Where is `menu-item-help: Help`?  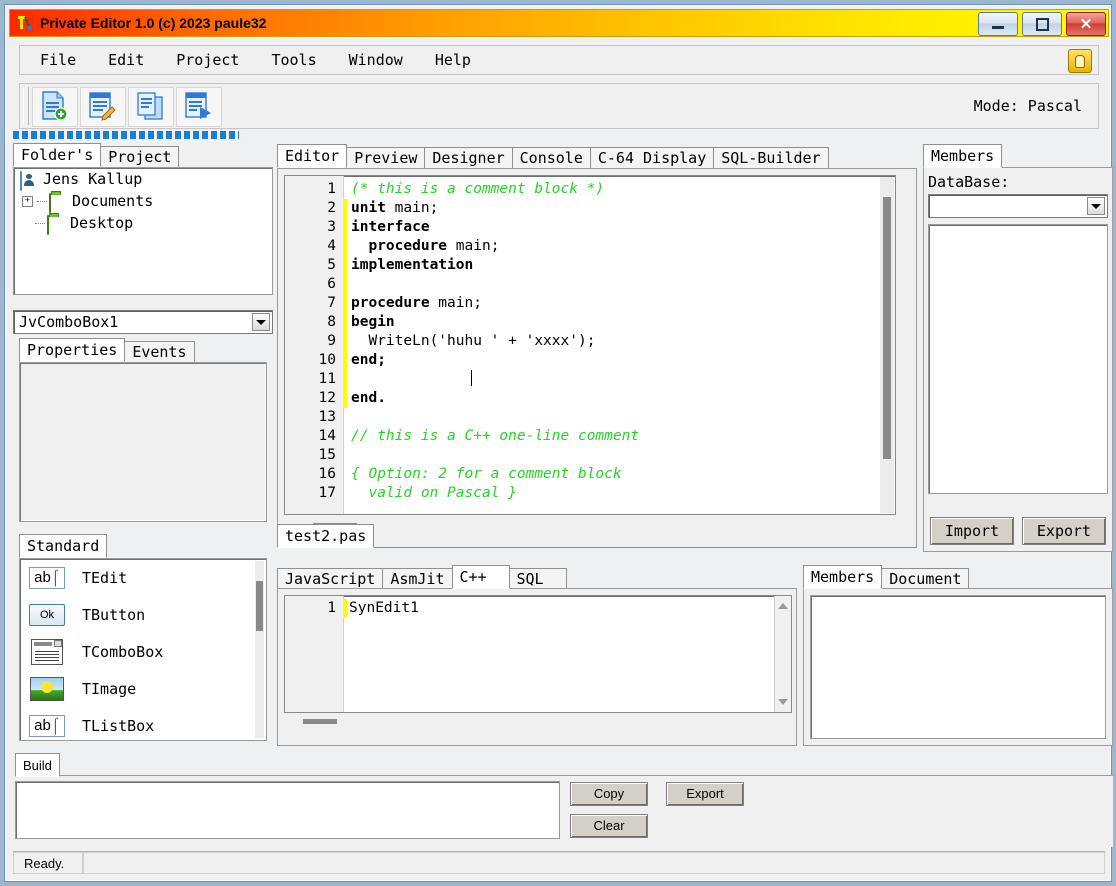 menu-item-help: Help is located at coordinates (453, 60).